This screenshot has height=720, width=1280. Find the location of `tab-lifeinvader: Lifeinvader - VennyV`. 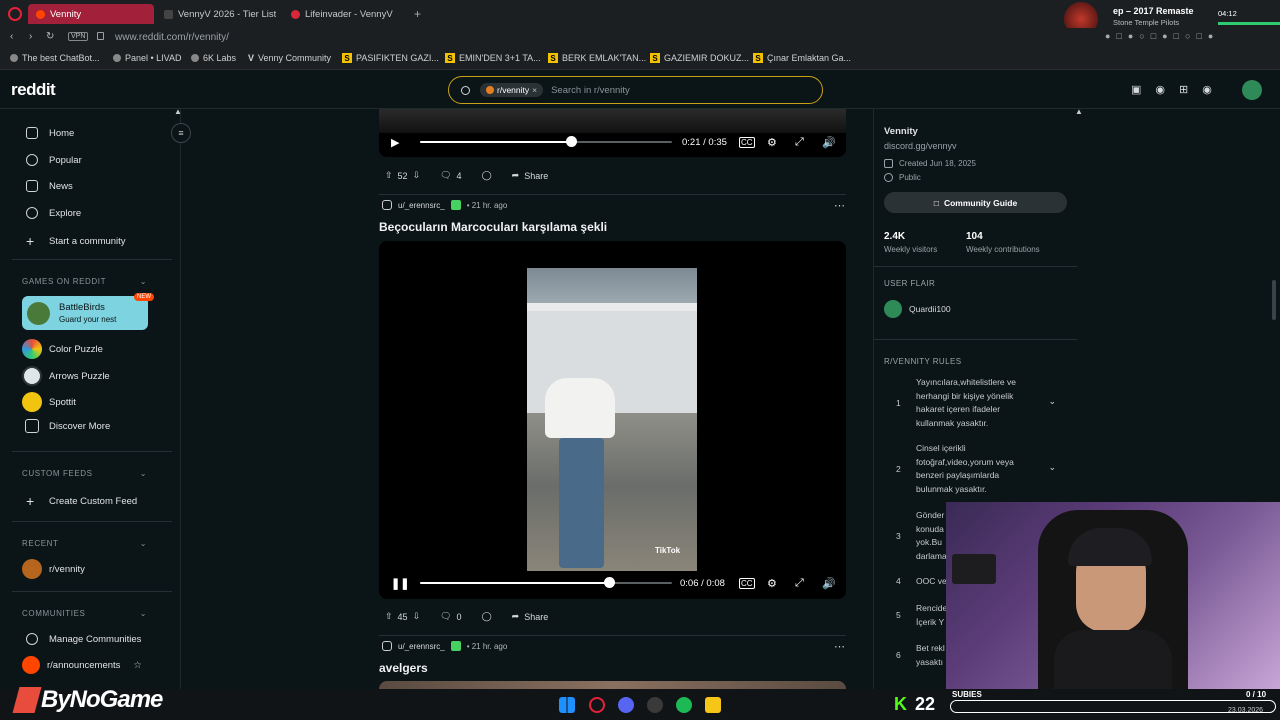

tab-lifeinvader: Lifeinvader - VennyV is located at coordinates (343, 14).